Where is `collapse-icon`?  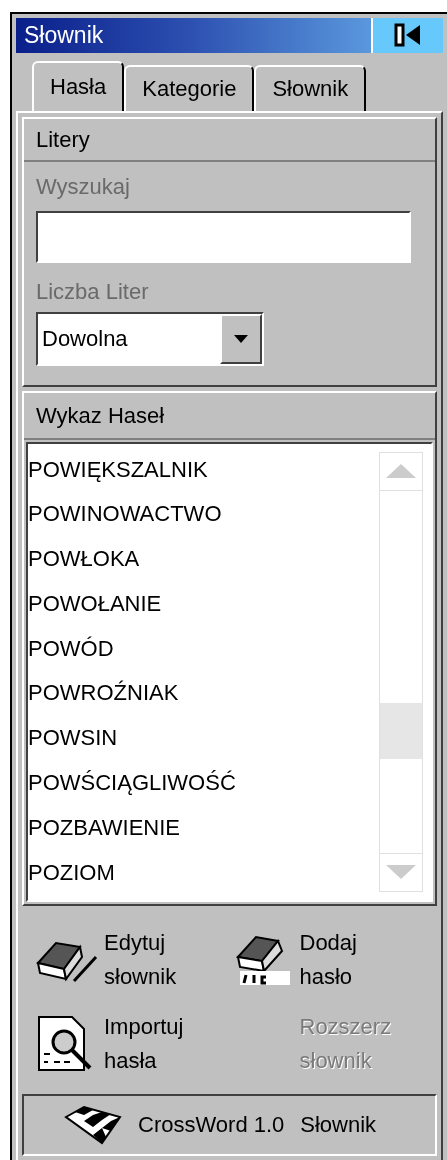
collapse-icon is located at coordinates (408, 35).